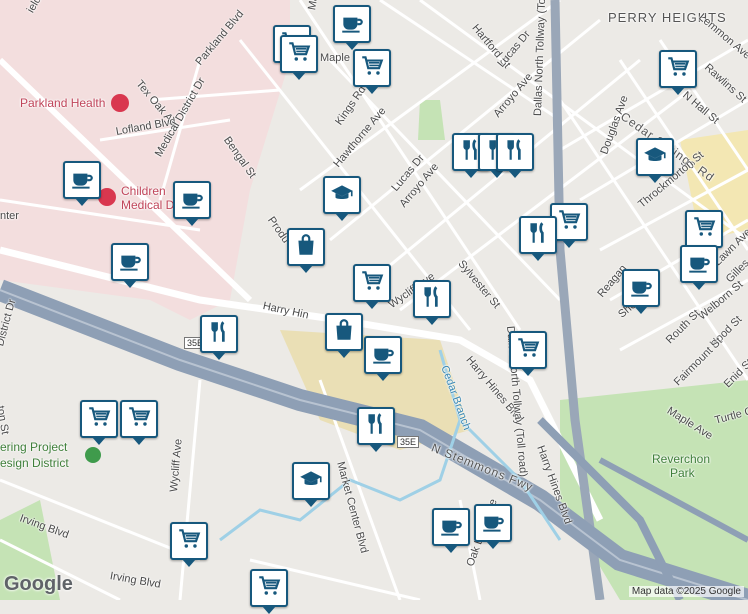  What do you see at coordinates (34, 463) in the screenshot?
I see `poi-engineering-2: esign District` at bounding box center [34, 463].